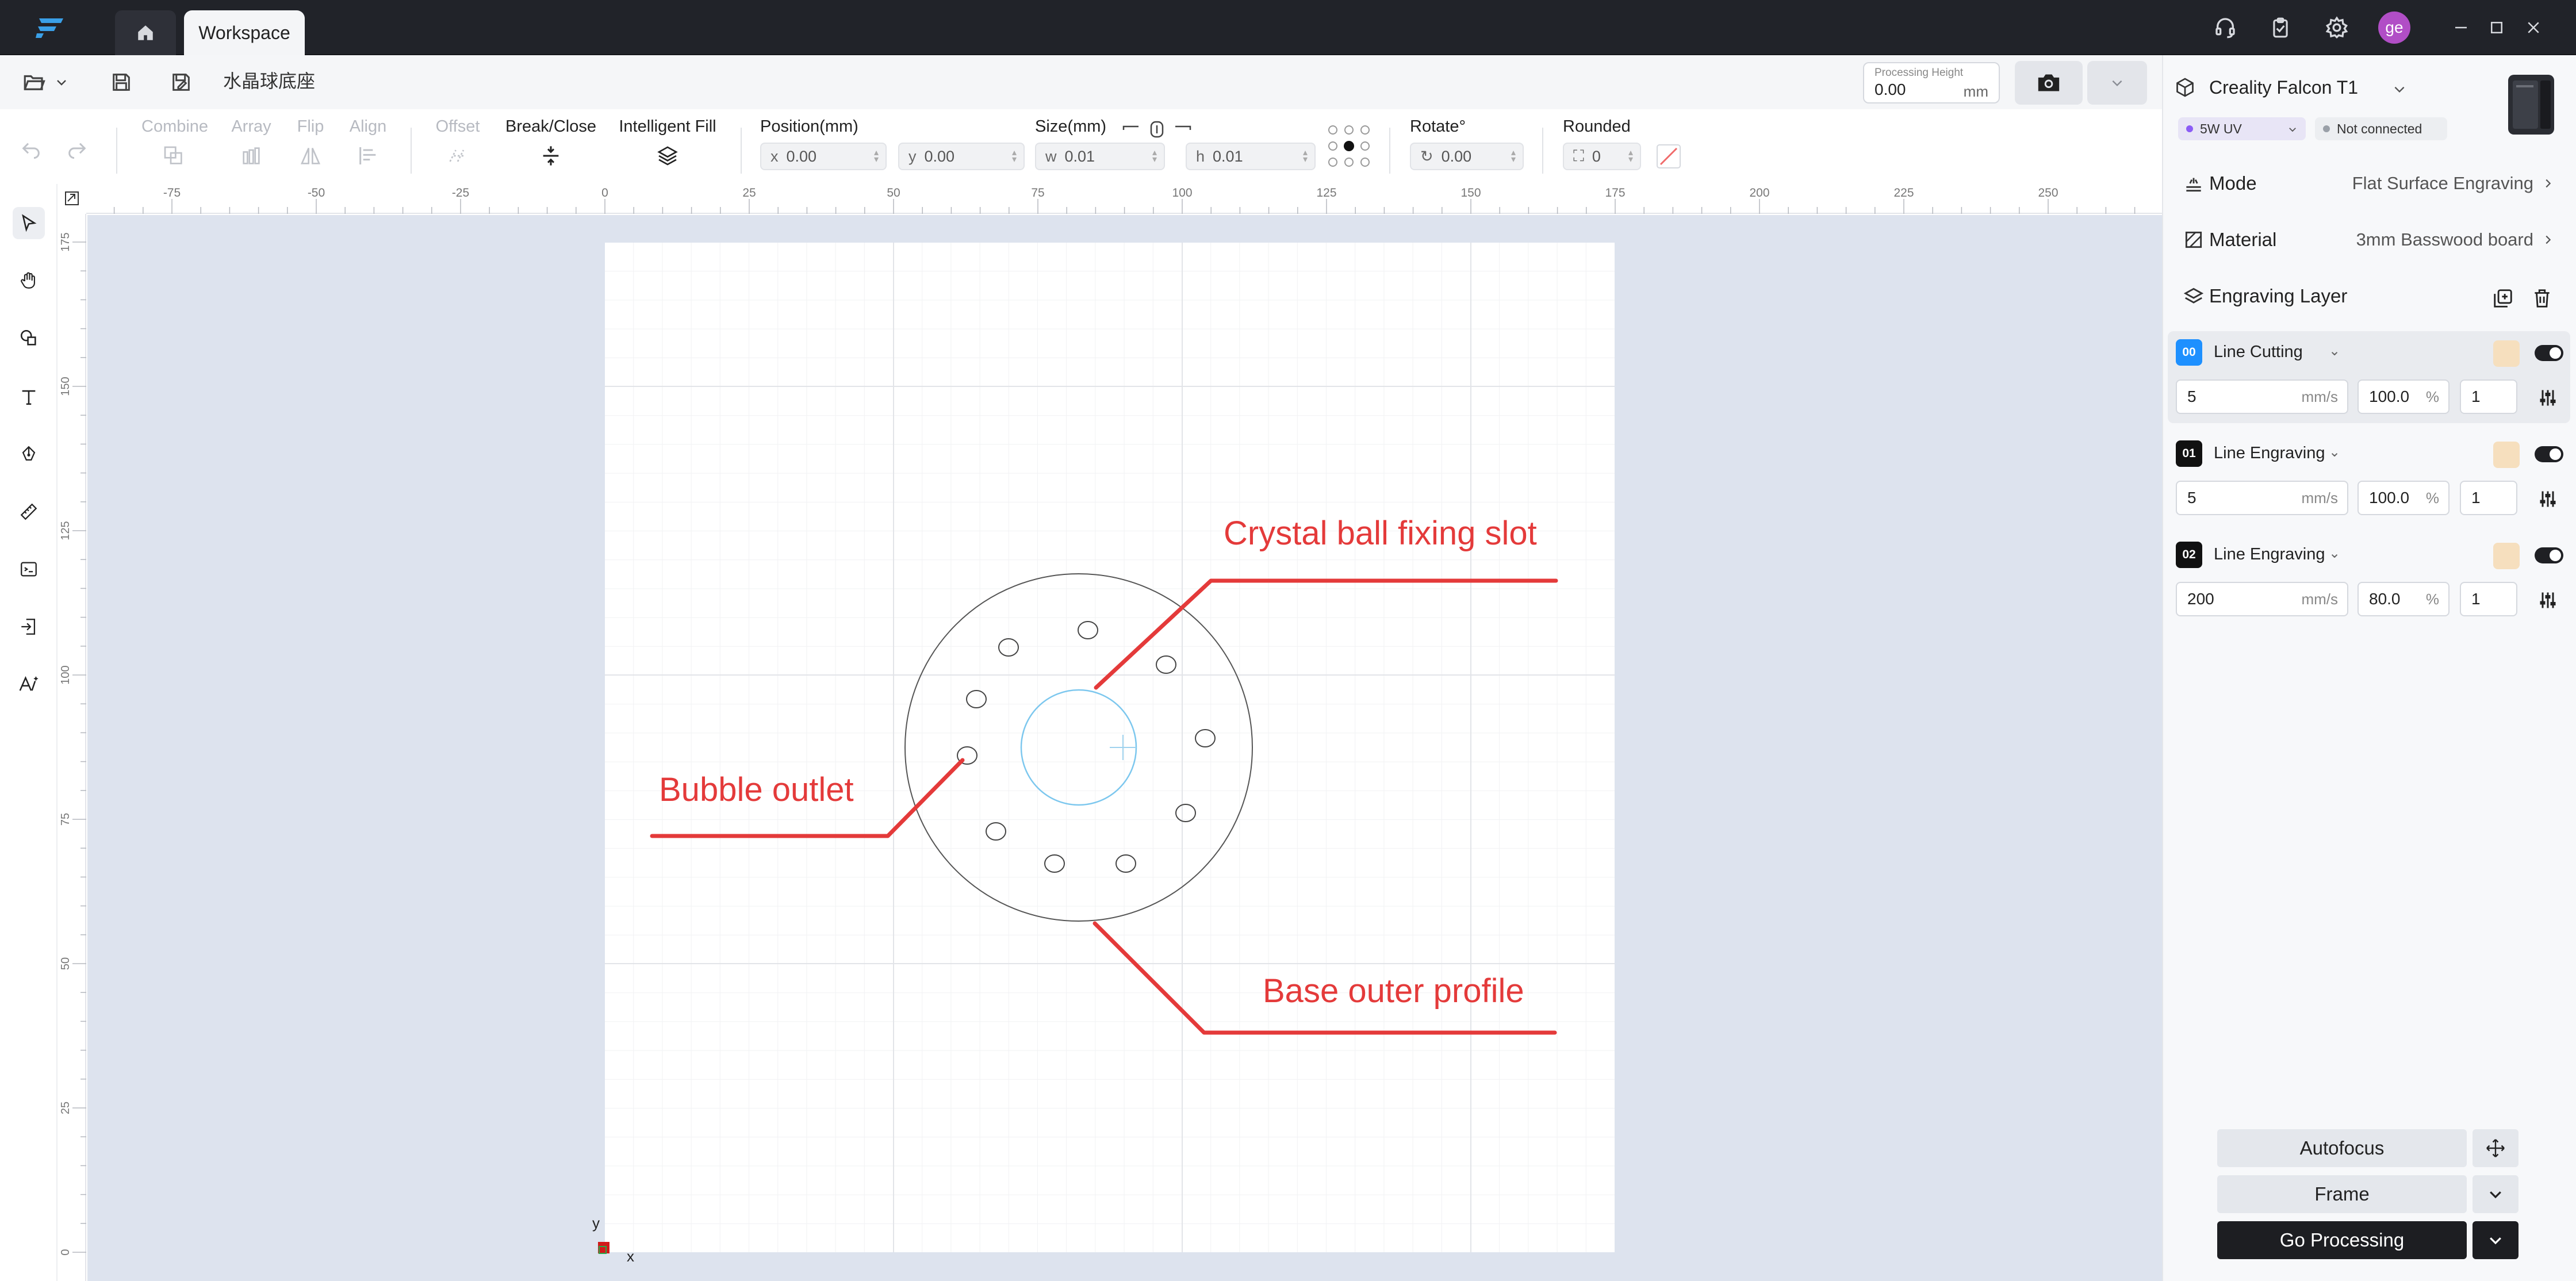 The height and width of the screenshot is (1281, 2576). I want to click on layer-speed-input: 200 mm/s, so click(2262, 599).